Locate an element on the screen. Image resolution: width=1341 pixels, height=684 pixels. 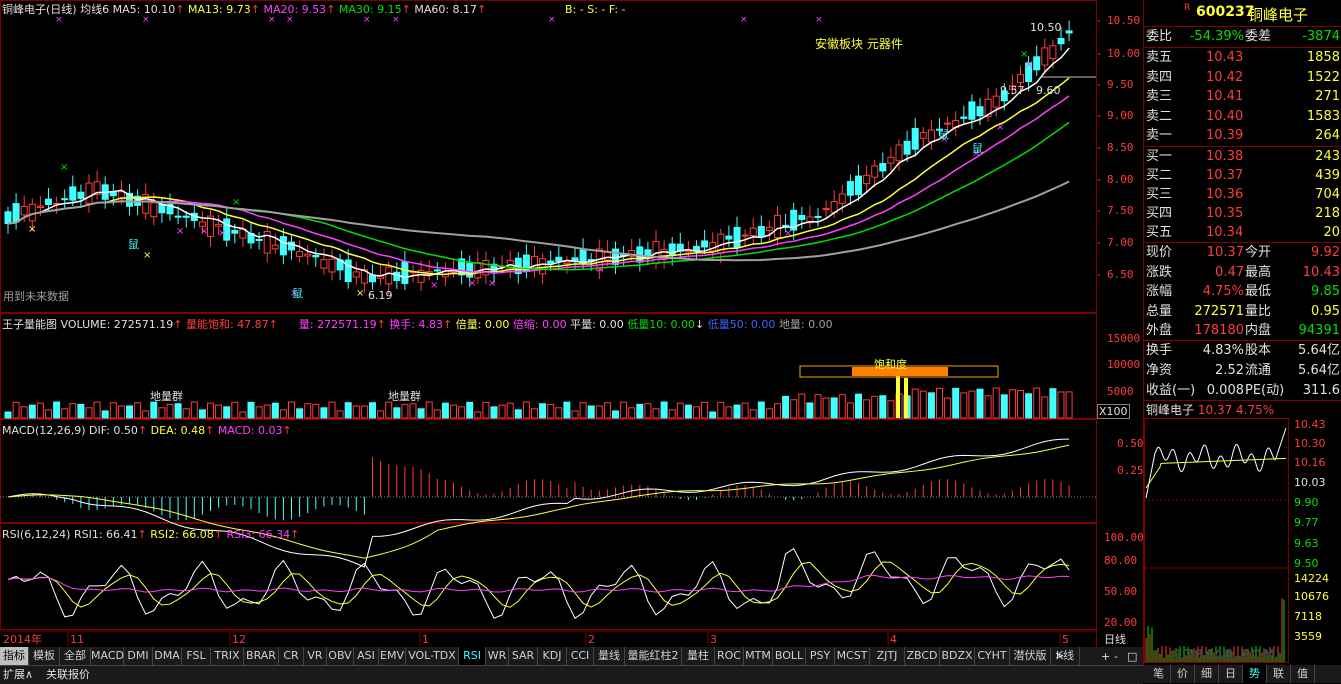
stat-row: 总量 272571 量比 0.95 is located at coordinates (1242, 312).